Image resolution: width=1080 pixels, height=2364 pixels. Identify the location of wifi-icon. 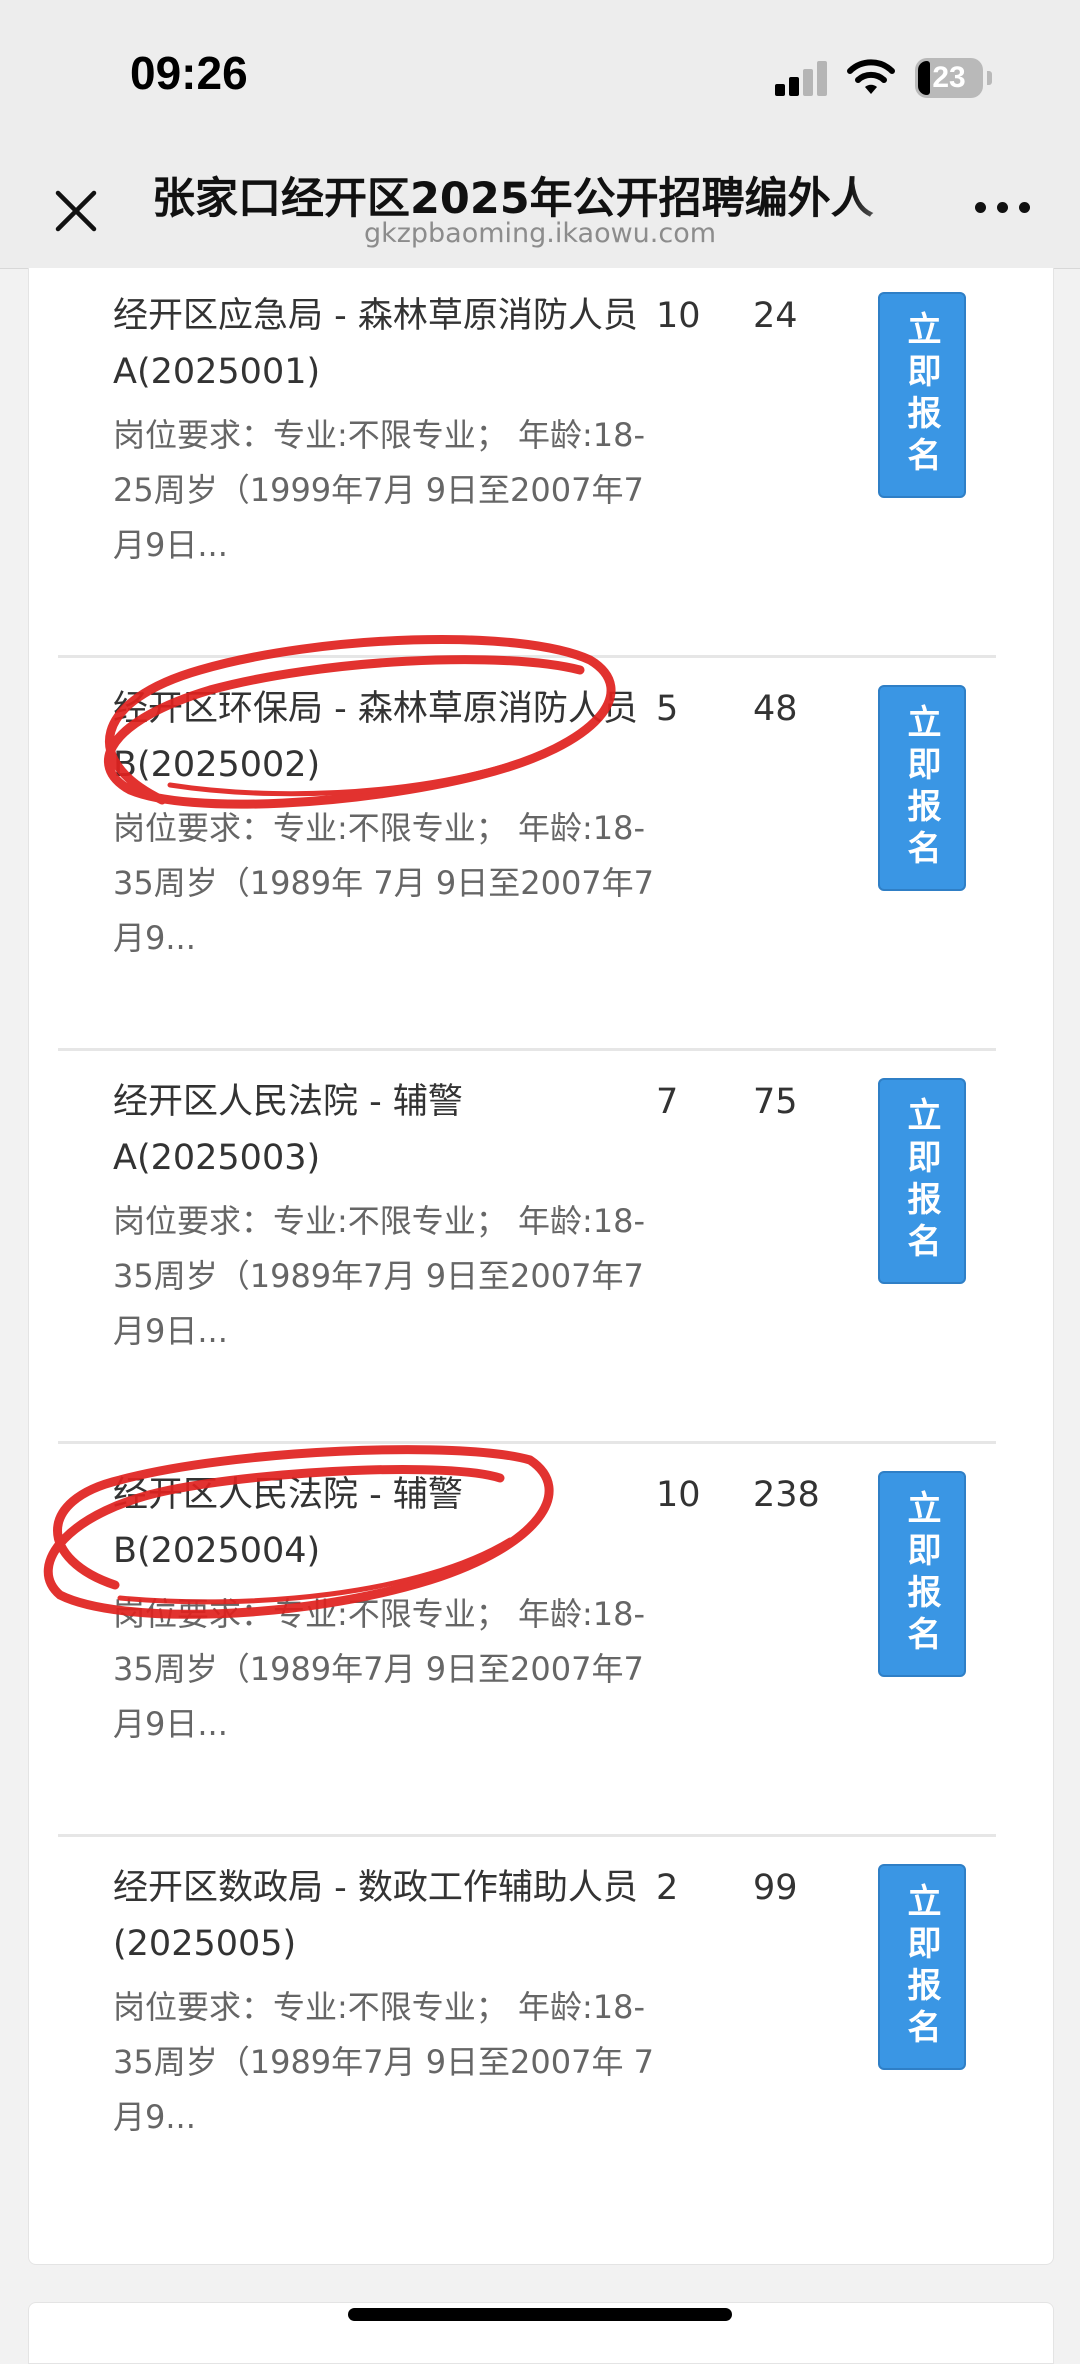
(871, 76).